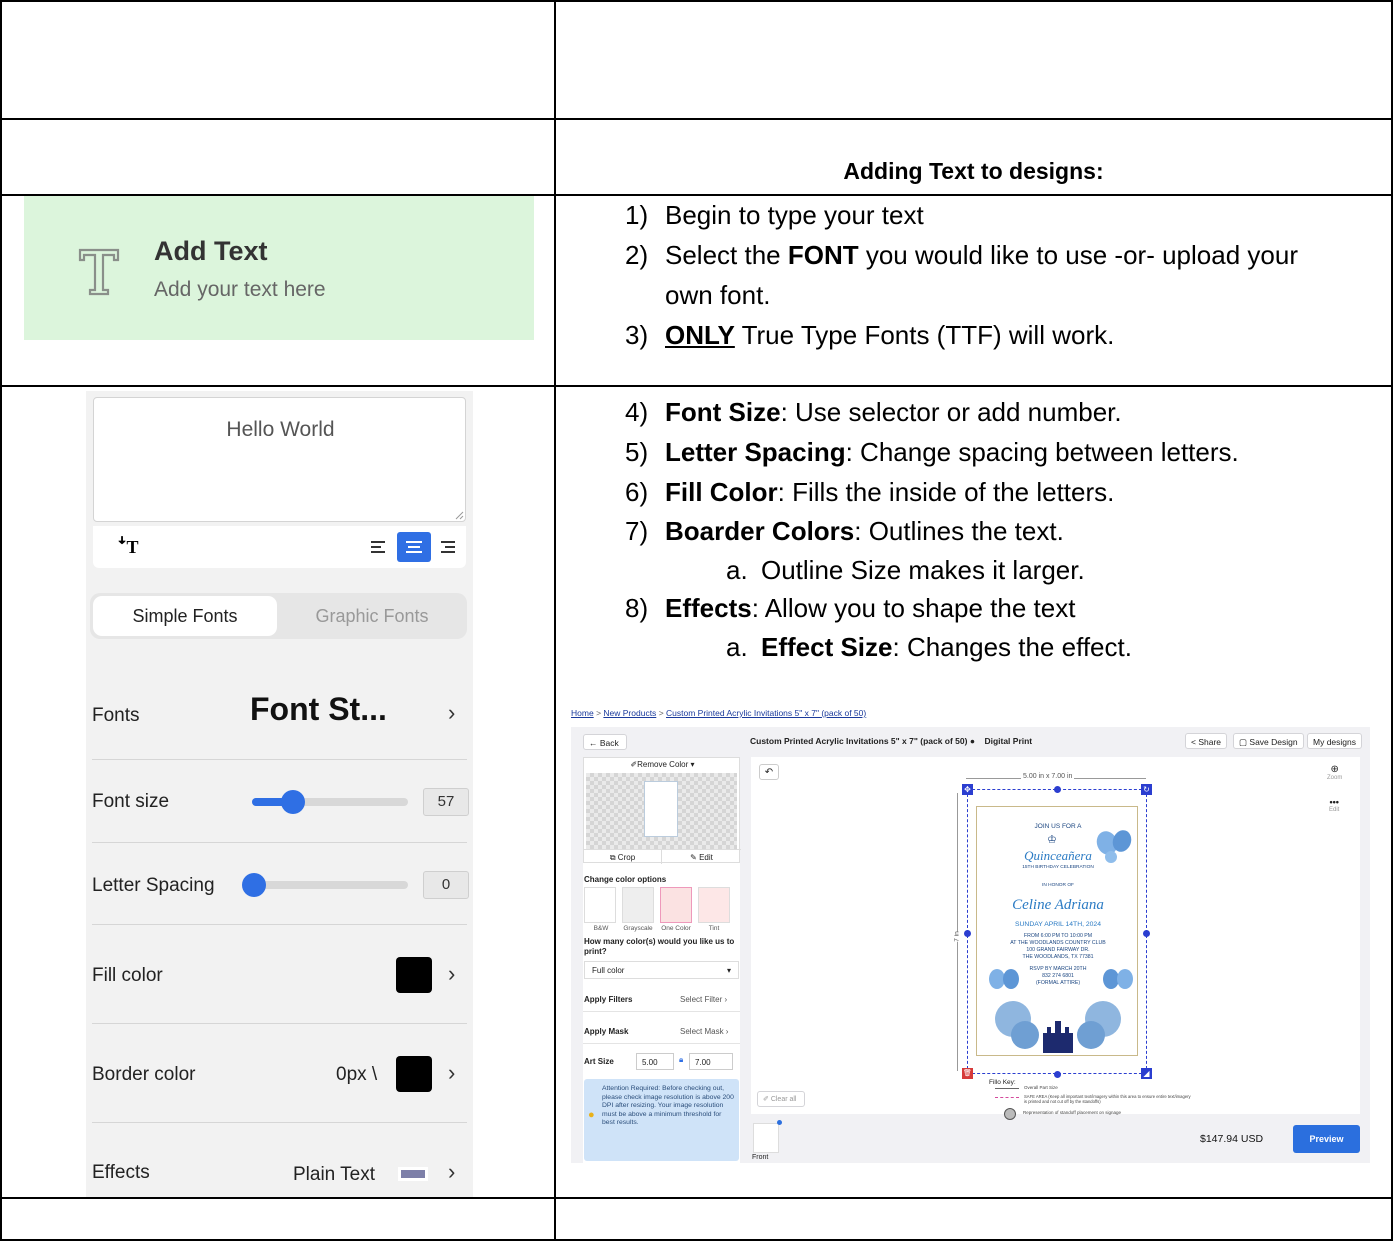 This screenshot has height=1241, width=1393. What do you see at coordinates (967, 1073) in the screenshot?
I see `delete-handle-icon: 🗑︎` at bounding box center [967, 1073].